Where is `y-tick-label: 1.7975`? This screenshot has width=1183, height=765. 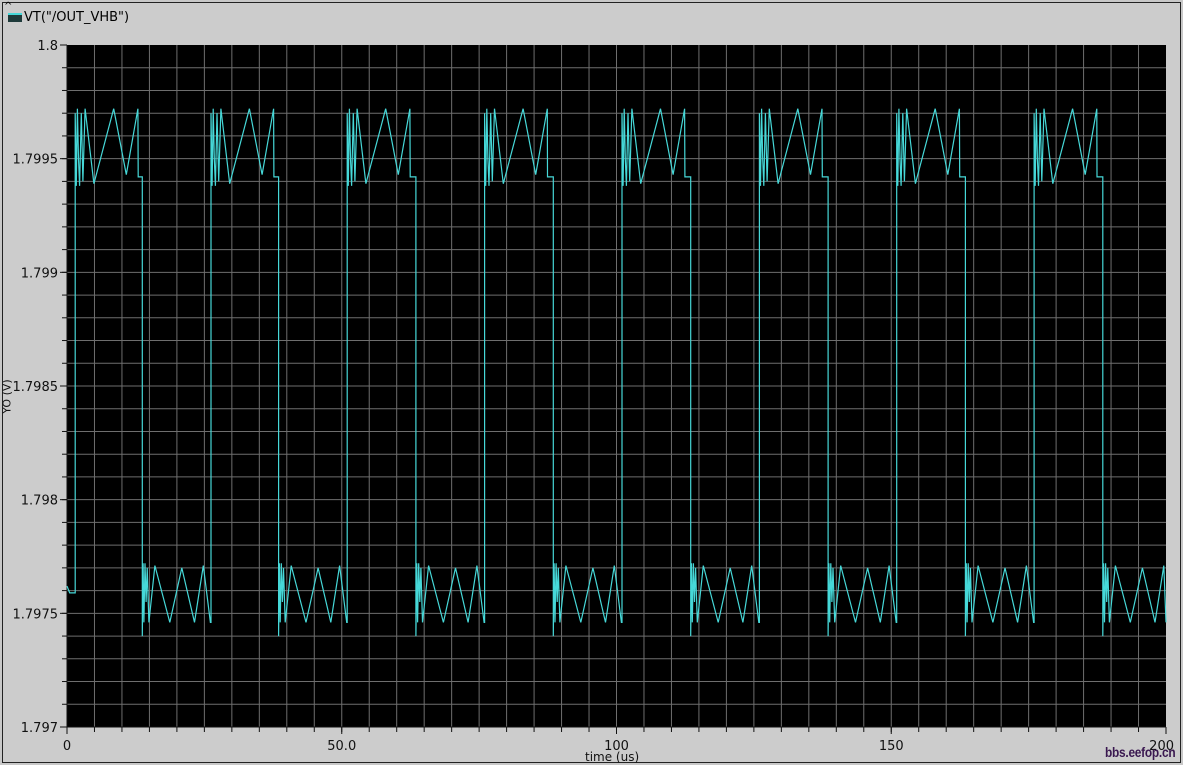 y-tick-label: 1.7975 is located at coordinates (36, 614).